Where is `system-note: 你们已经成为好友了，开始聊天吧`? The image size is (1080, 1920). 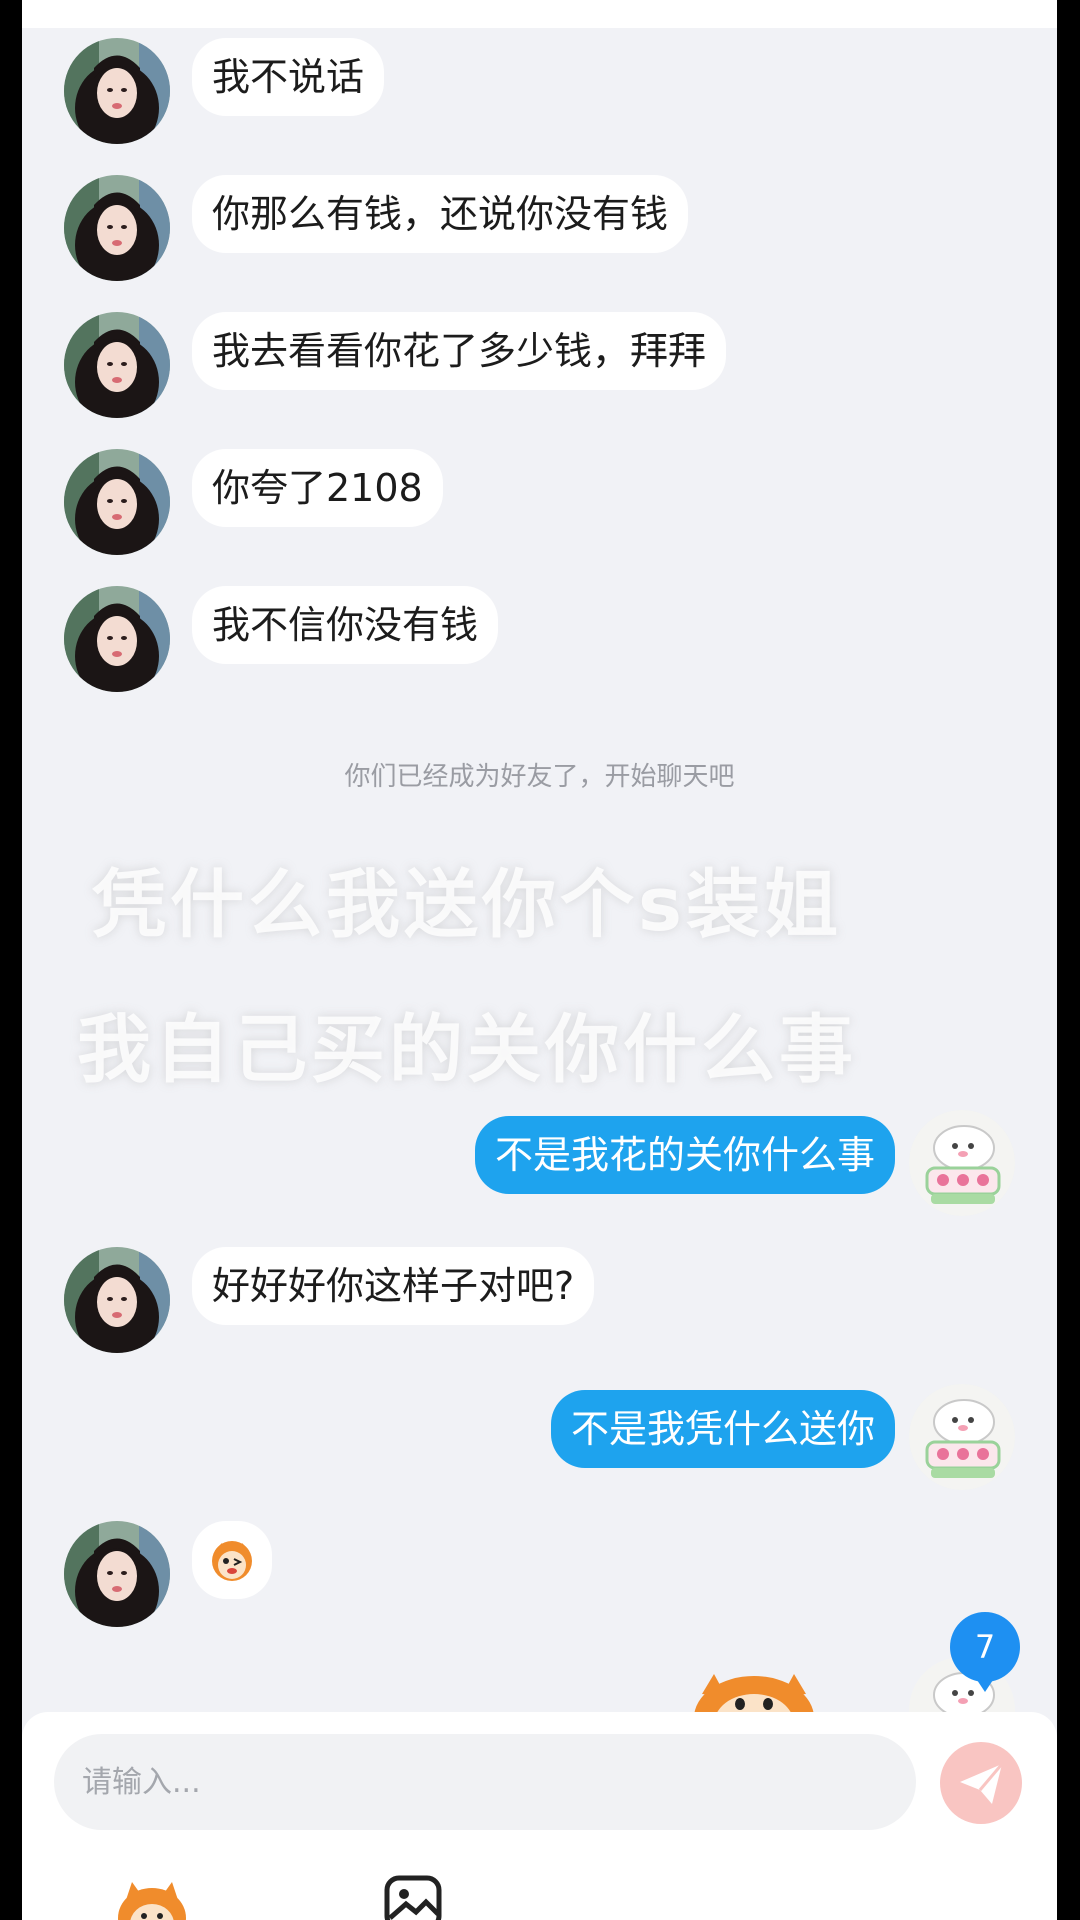 system-note: 你们已经成为好友了，开始聊天吧 is located at coordinates (539, 777).